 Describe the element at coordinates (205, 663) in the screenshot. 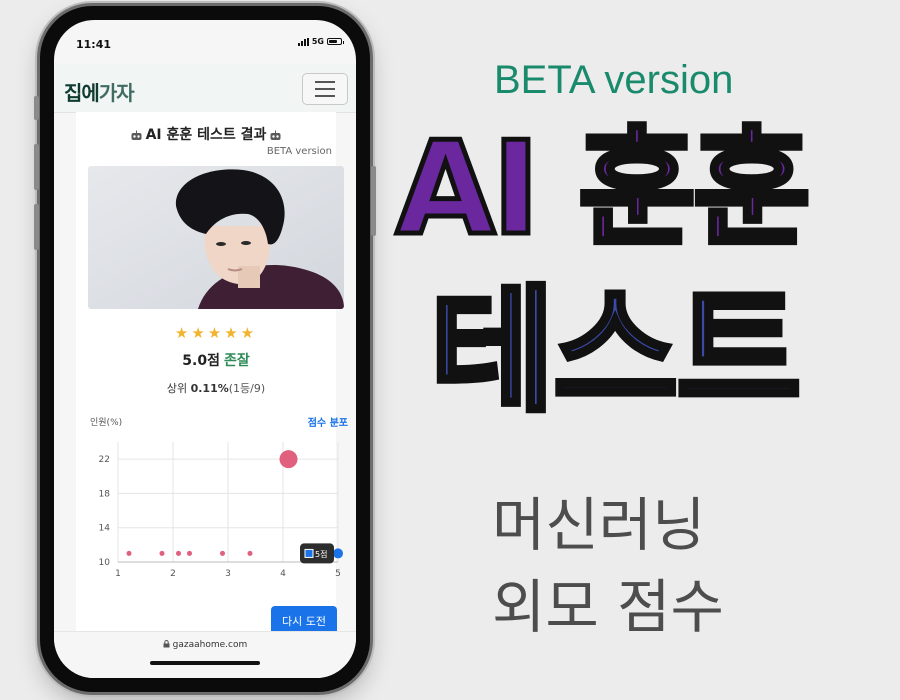

I see `home-indicator` at that location.